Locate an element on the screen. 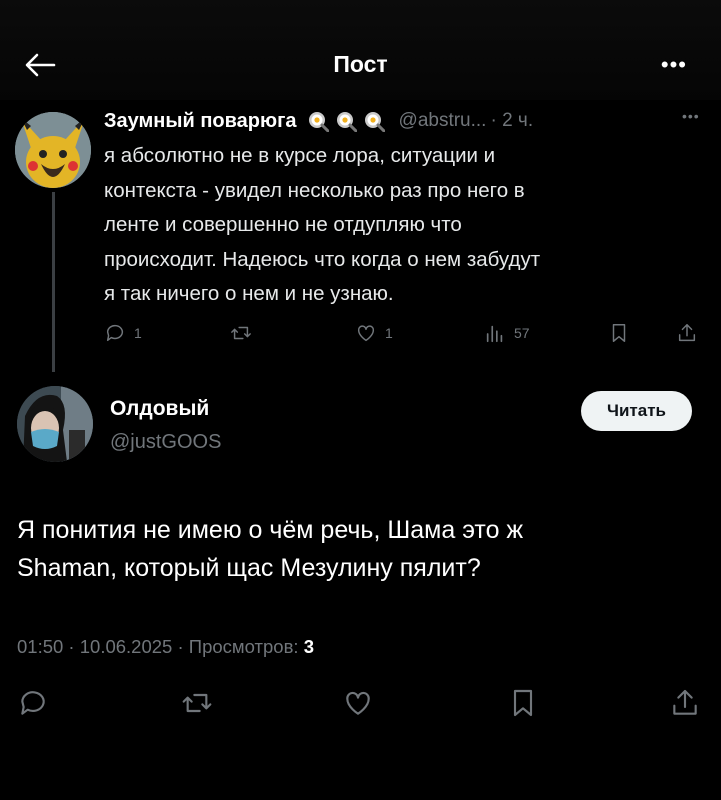 The width and height of the screenshot is (721, 800). tweet-header: Заумный поварюга @abstru... · 2 ч. is located at coordinates (318, 121).